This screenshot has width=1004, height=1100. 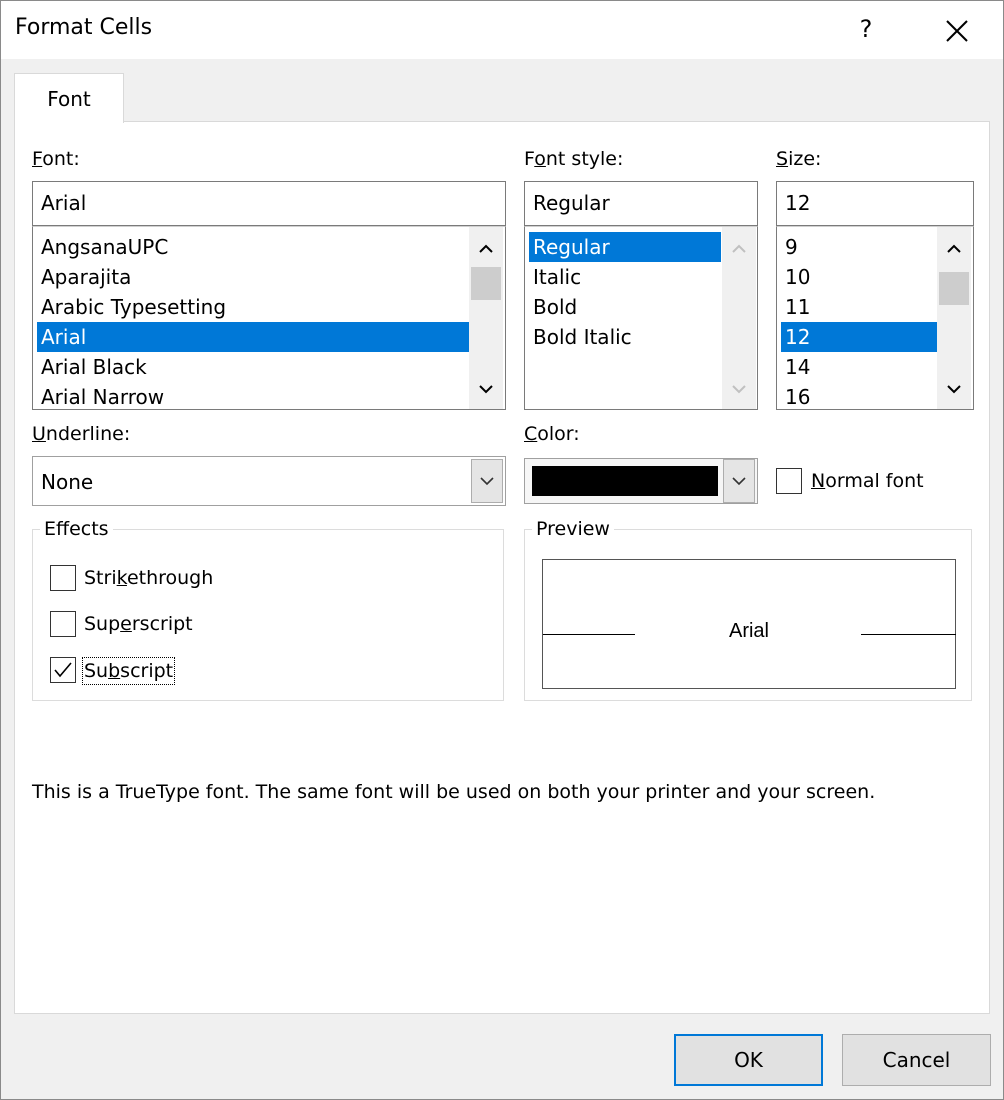 I want to click on color-label: Color:, so click(x=552, y=434).